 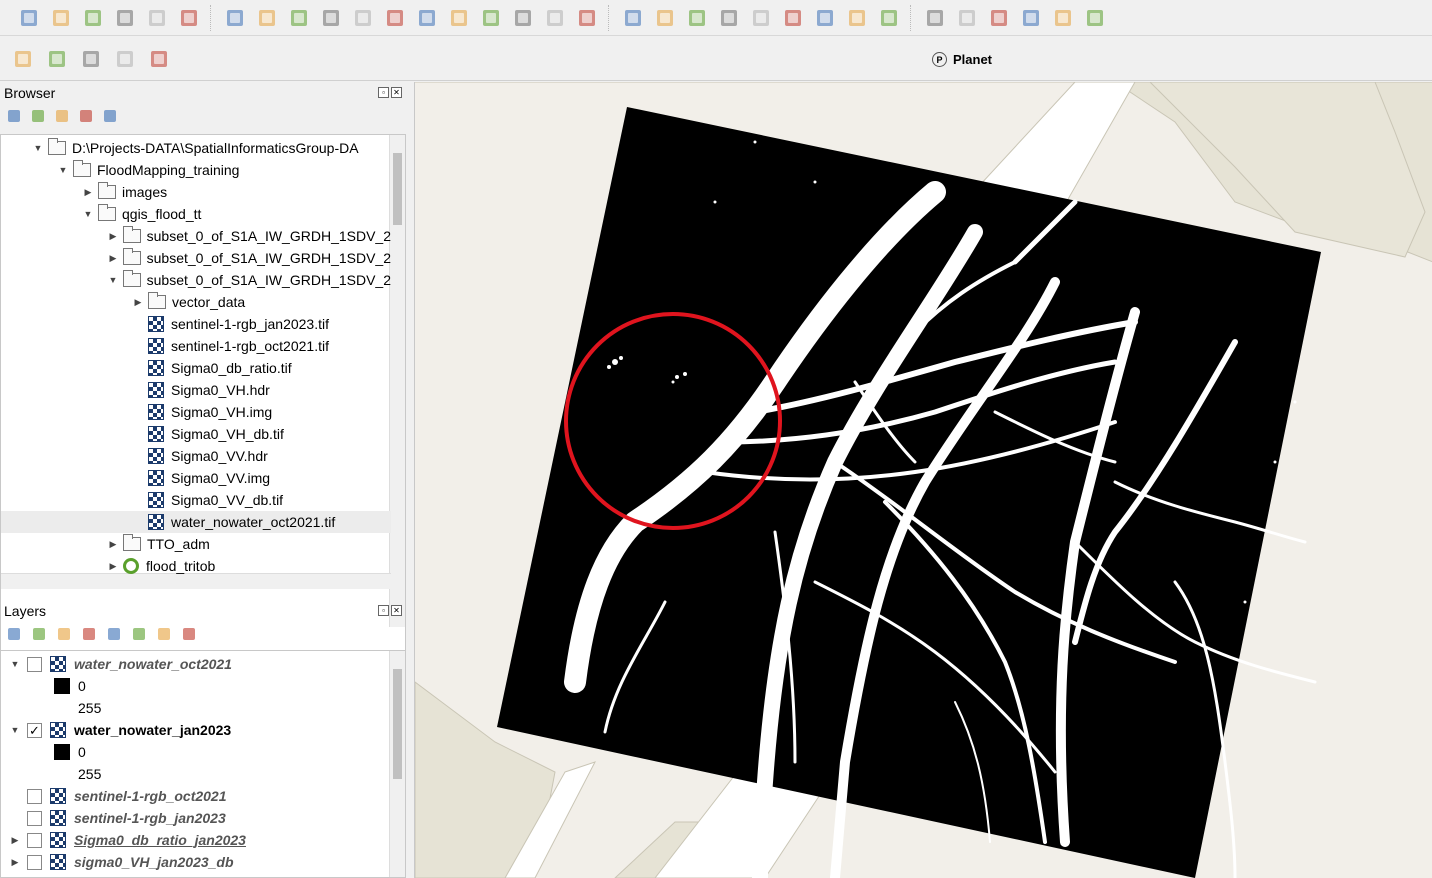 What do you see at coordinates (633, 18) in the screenshot?
I see `label-abc-icon` at bounding box center [633, 18].